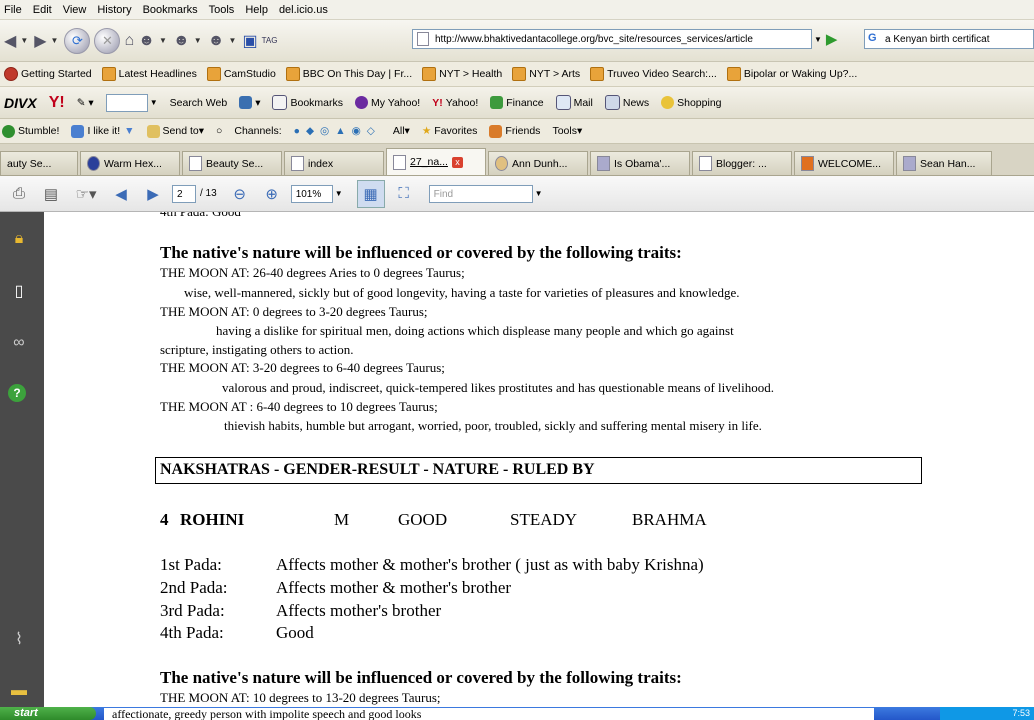 The image size is (1034, 720). Describe the element at coordinates (181, 41) in the screenshot. I see `addon-icon-2: ☻` at that location.